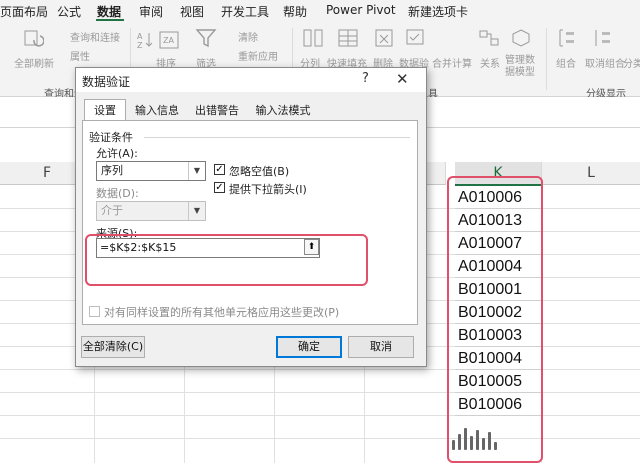  What do you see at coordinates (605, 62) in the screenshot?
I see `ungroup-label: 取消组合` at bounding box center [605, 62].